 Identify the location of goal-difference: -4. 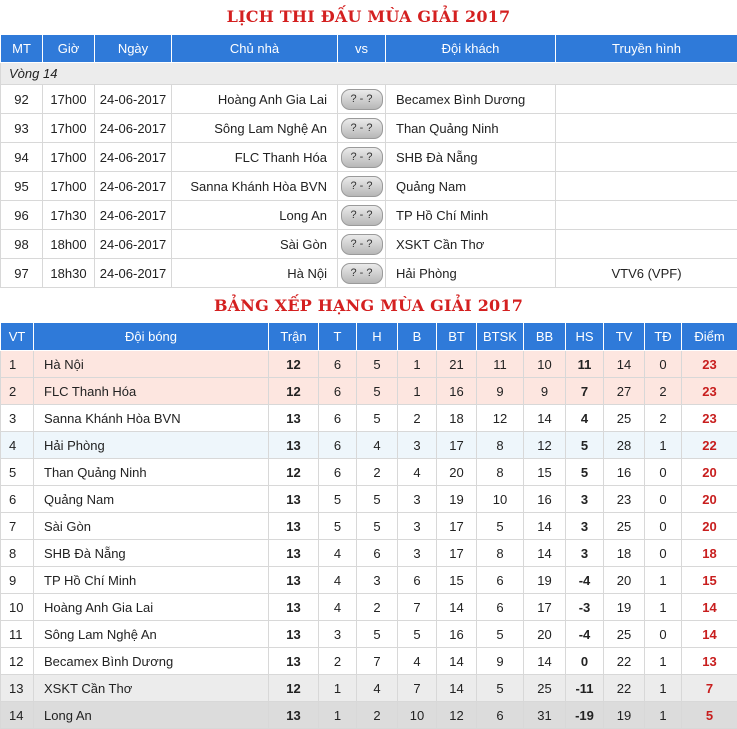
(584, 580).